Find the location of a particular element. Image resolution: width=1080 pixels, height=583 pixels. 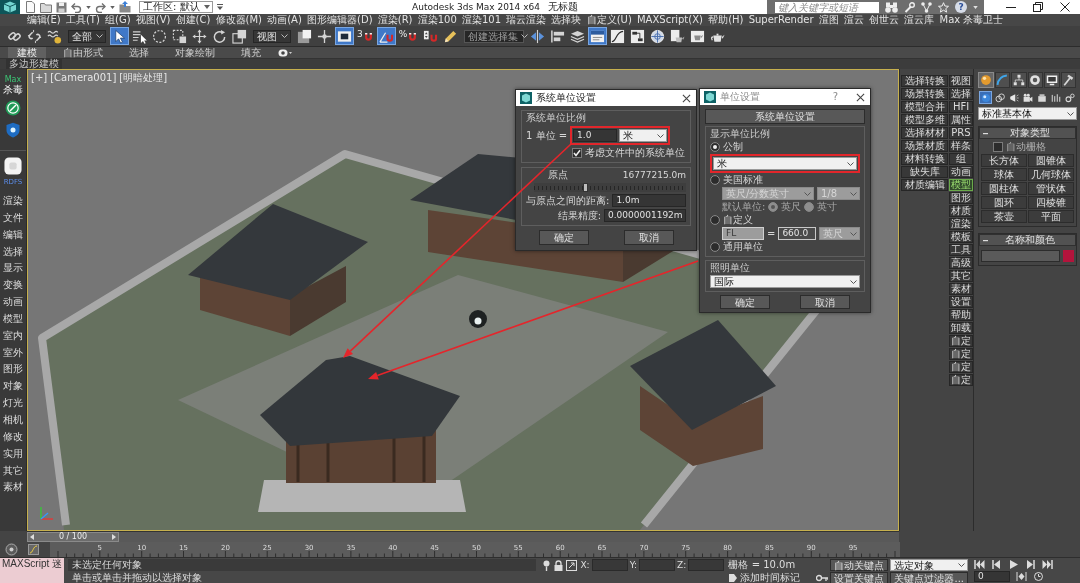

plugin-button: 模型合并 is located at coordinates (924, 107).